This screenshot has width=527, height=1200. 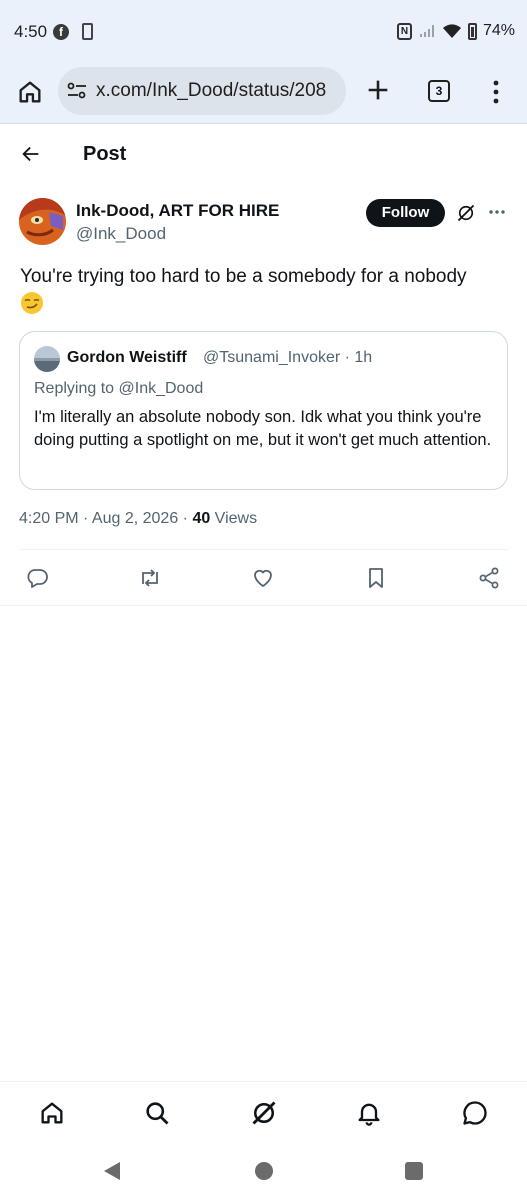 I want to click on reply-icon, so click(x=37, y=578).